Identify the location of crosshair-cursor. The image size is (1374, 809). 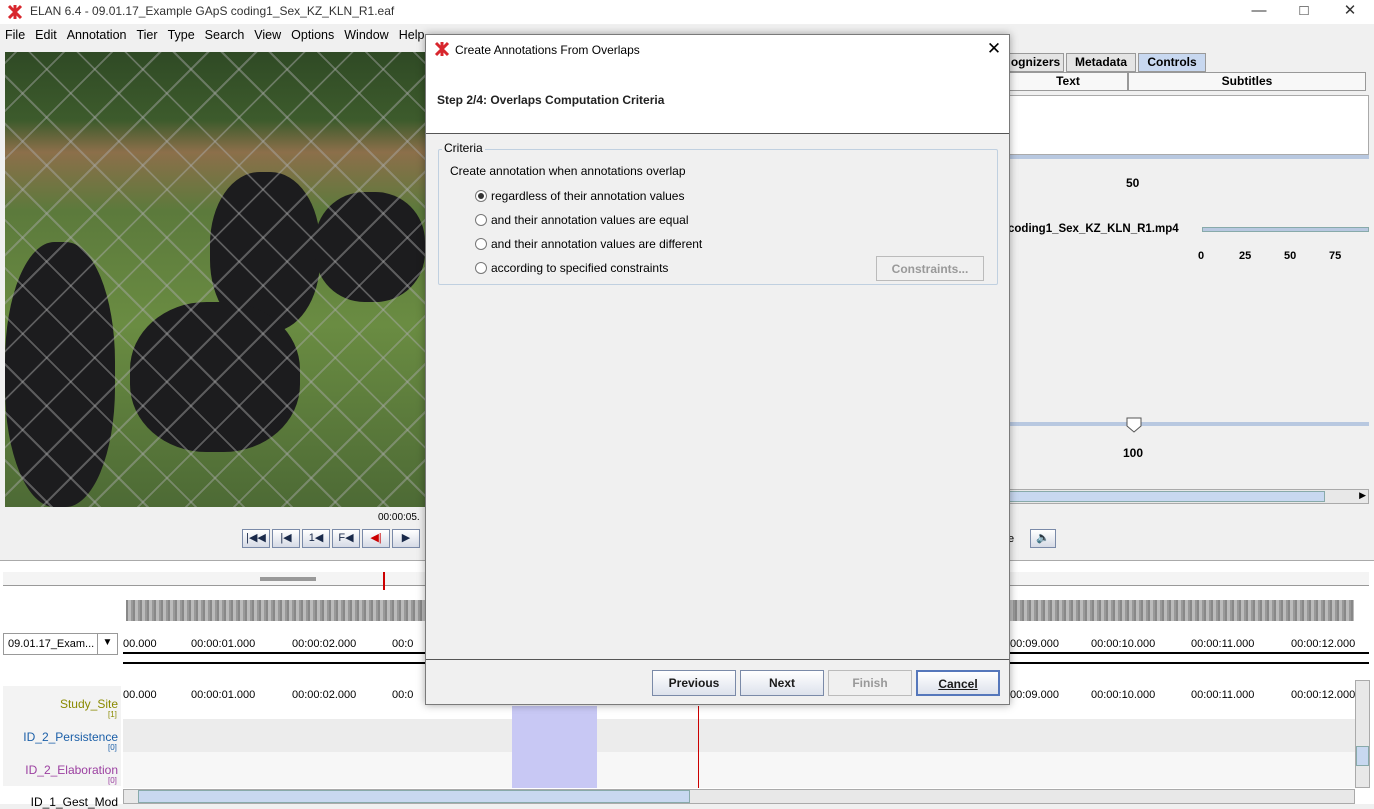
(698, 747).